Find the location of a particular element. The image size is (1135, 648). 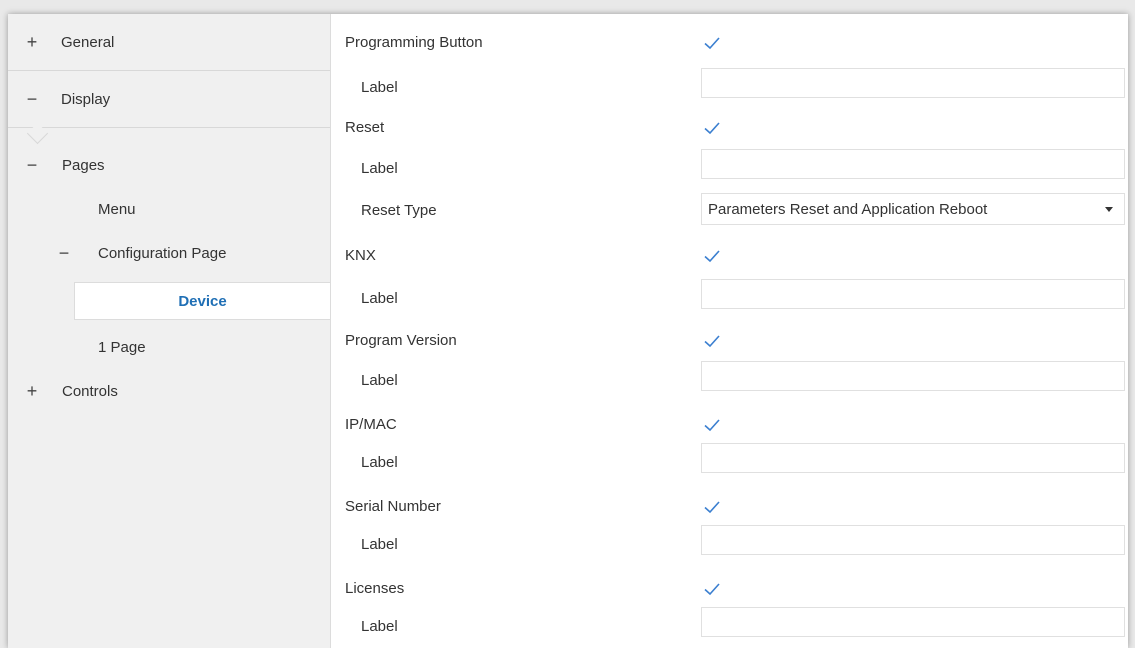

row-serial-number-label: Label is located at coordinates (729, 544).